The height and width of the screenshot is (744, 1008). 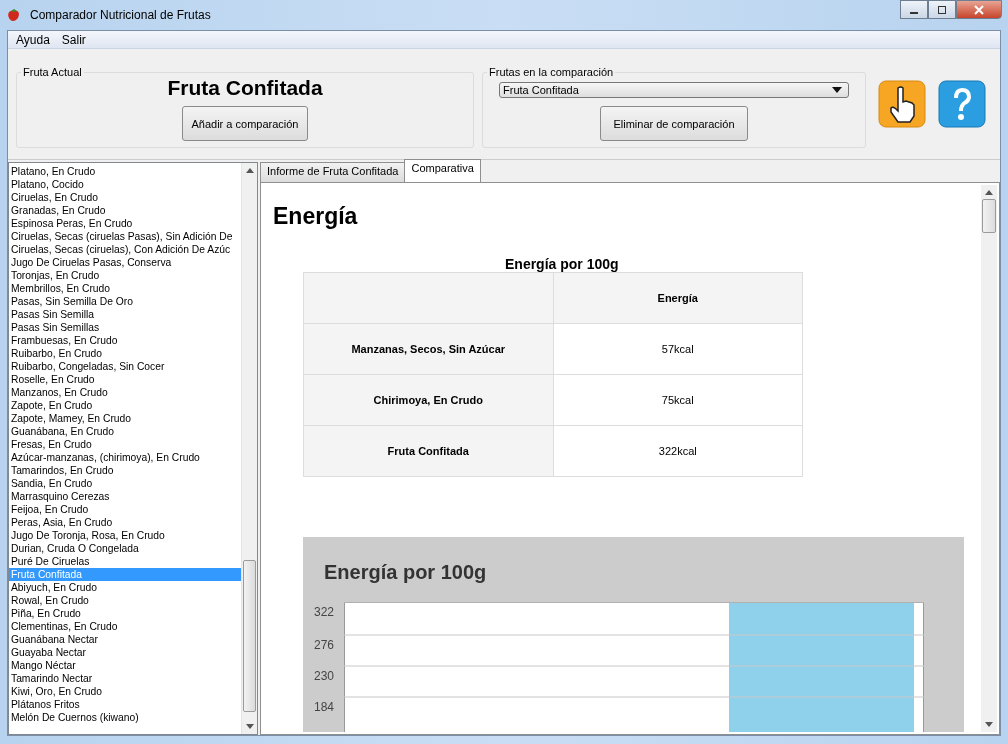 What do you see at coordinates (678, 400) in the screenshot?
I see `table-cell: 75kcal` at bounding box center [678, 400].